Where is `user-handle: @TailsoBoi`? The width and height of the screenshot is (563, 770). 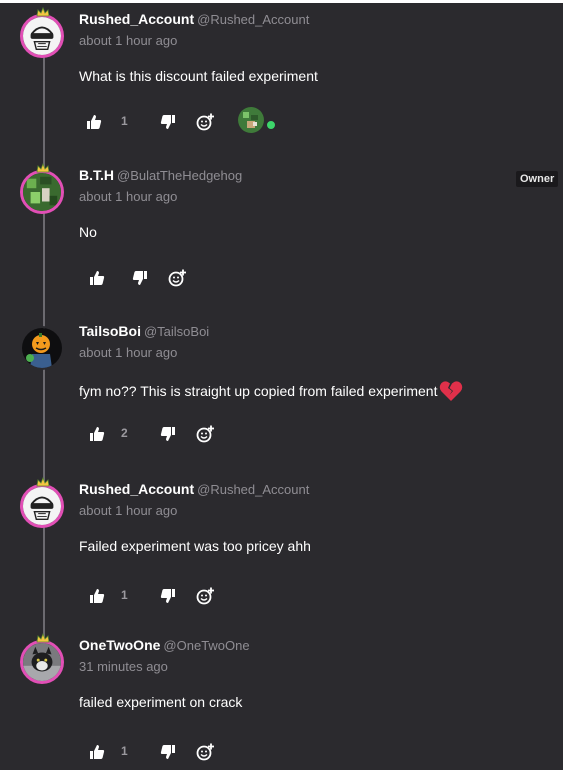
user-handle: @TailsoBoi is located at coordinates (176, 331).